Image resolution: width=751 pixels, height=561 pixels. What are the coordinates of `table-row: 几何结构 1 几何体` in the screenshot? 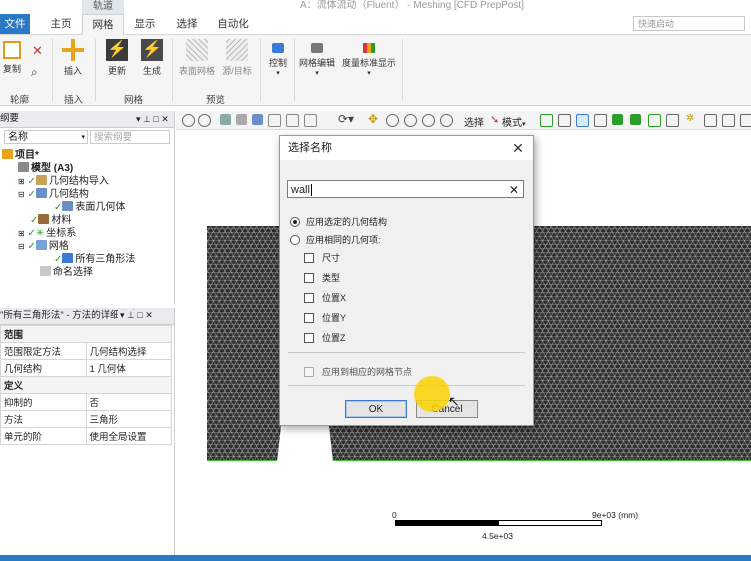 It's located at (86, 368).